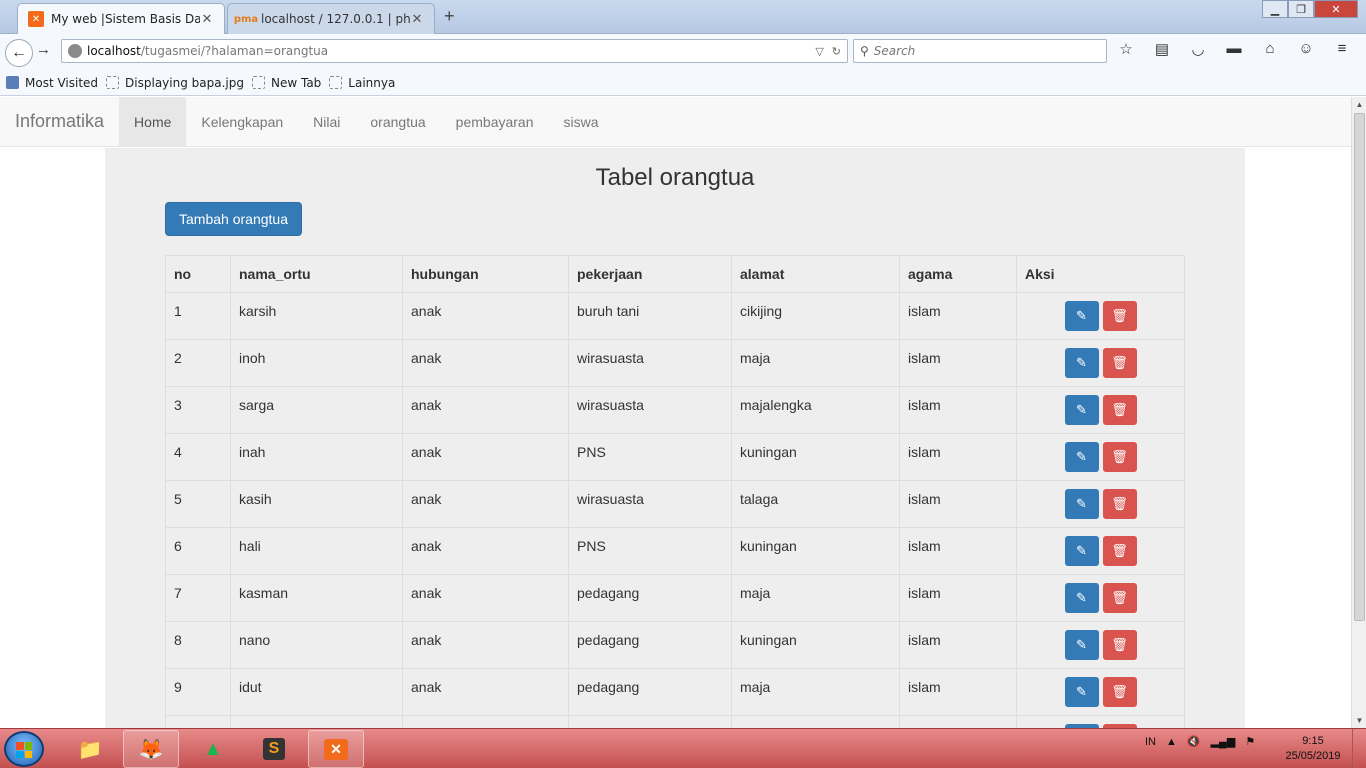  What do you see at coordinates (980, 51) in the screenshot?
I see `search-input: ⚲ Search` at bounding box center [980, 51].